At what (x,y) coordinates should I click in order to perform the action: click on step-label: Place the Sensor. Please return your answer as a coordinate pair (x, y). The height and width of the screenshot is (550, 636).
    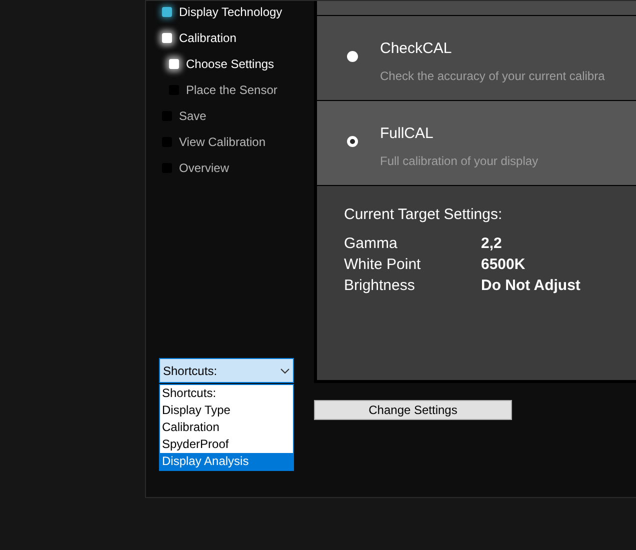
    Looking at the image, I should click on (232, 90).